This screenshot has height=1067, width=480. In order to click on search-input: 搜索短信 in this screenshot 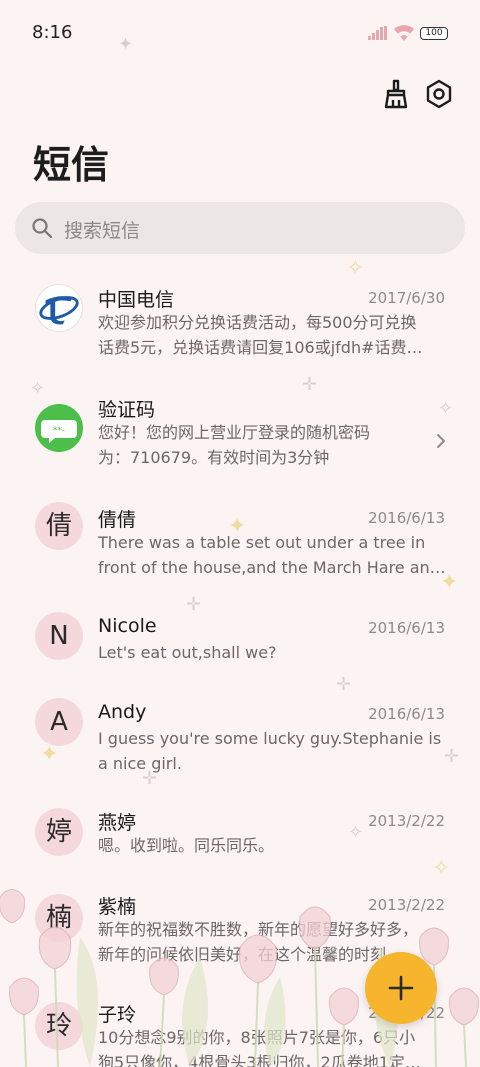, I will do `click(240, 228)`.